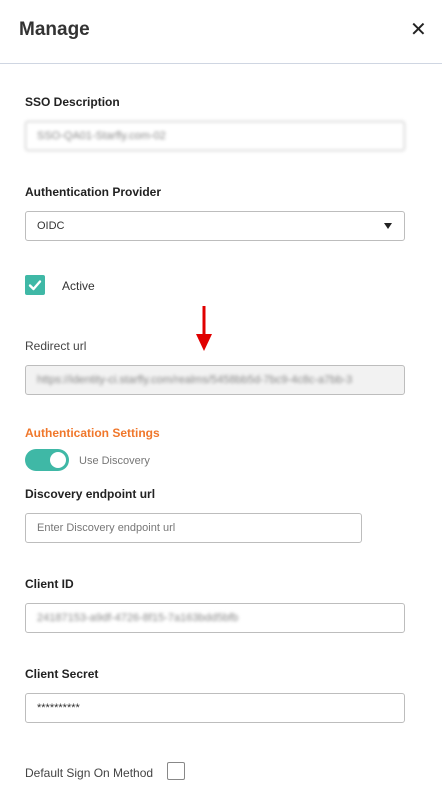 The image size is (442, 812). Describe the element at coordinates (58, 460) in the screenshot. I see `toggle-knob` at that location.